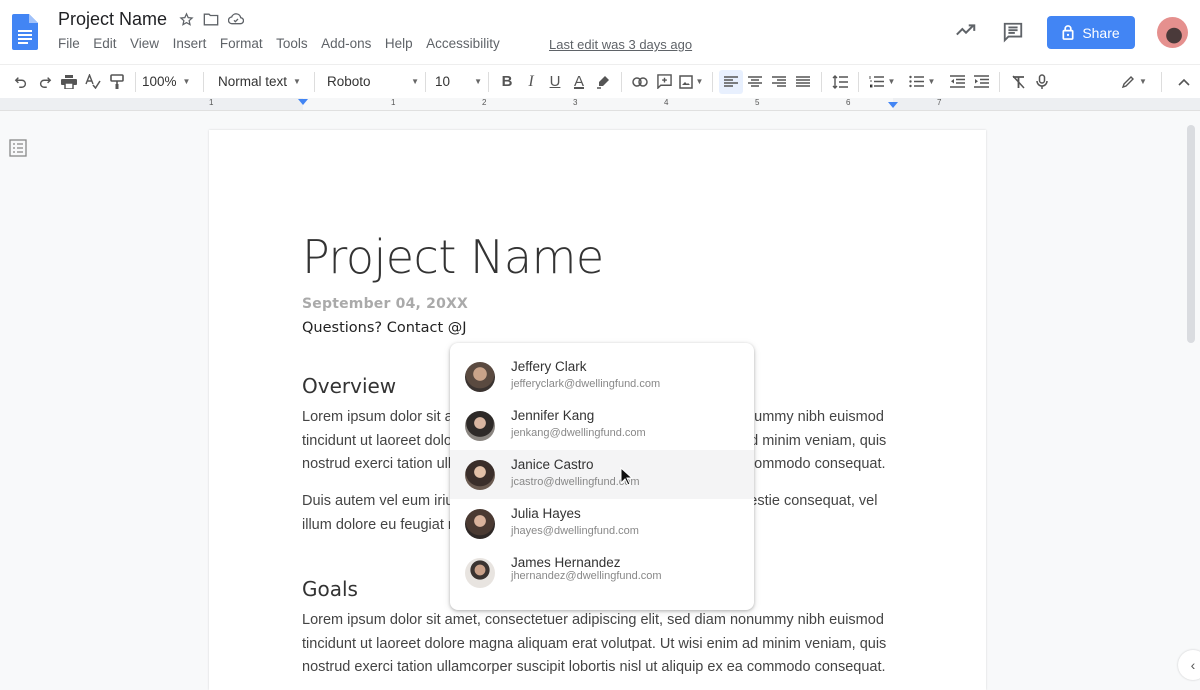  What do you see at coordinates (981, 82) in the screenshot?
I see `increase-indent-icon` at bounding box center [981, 82].